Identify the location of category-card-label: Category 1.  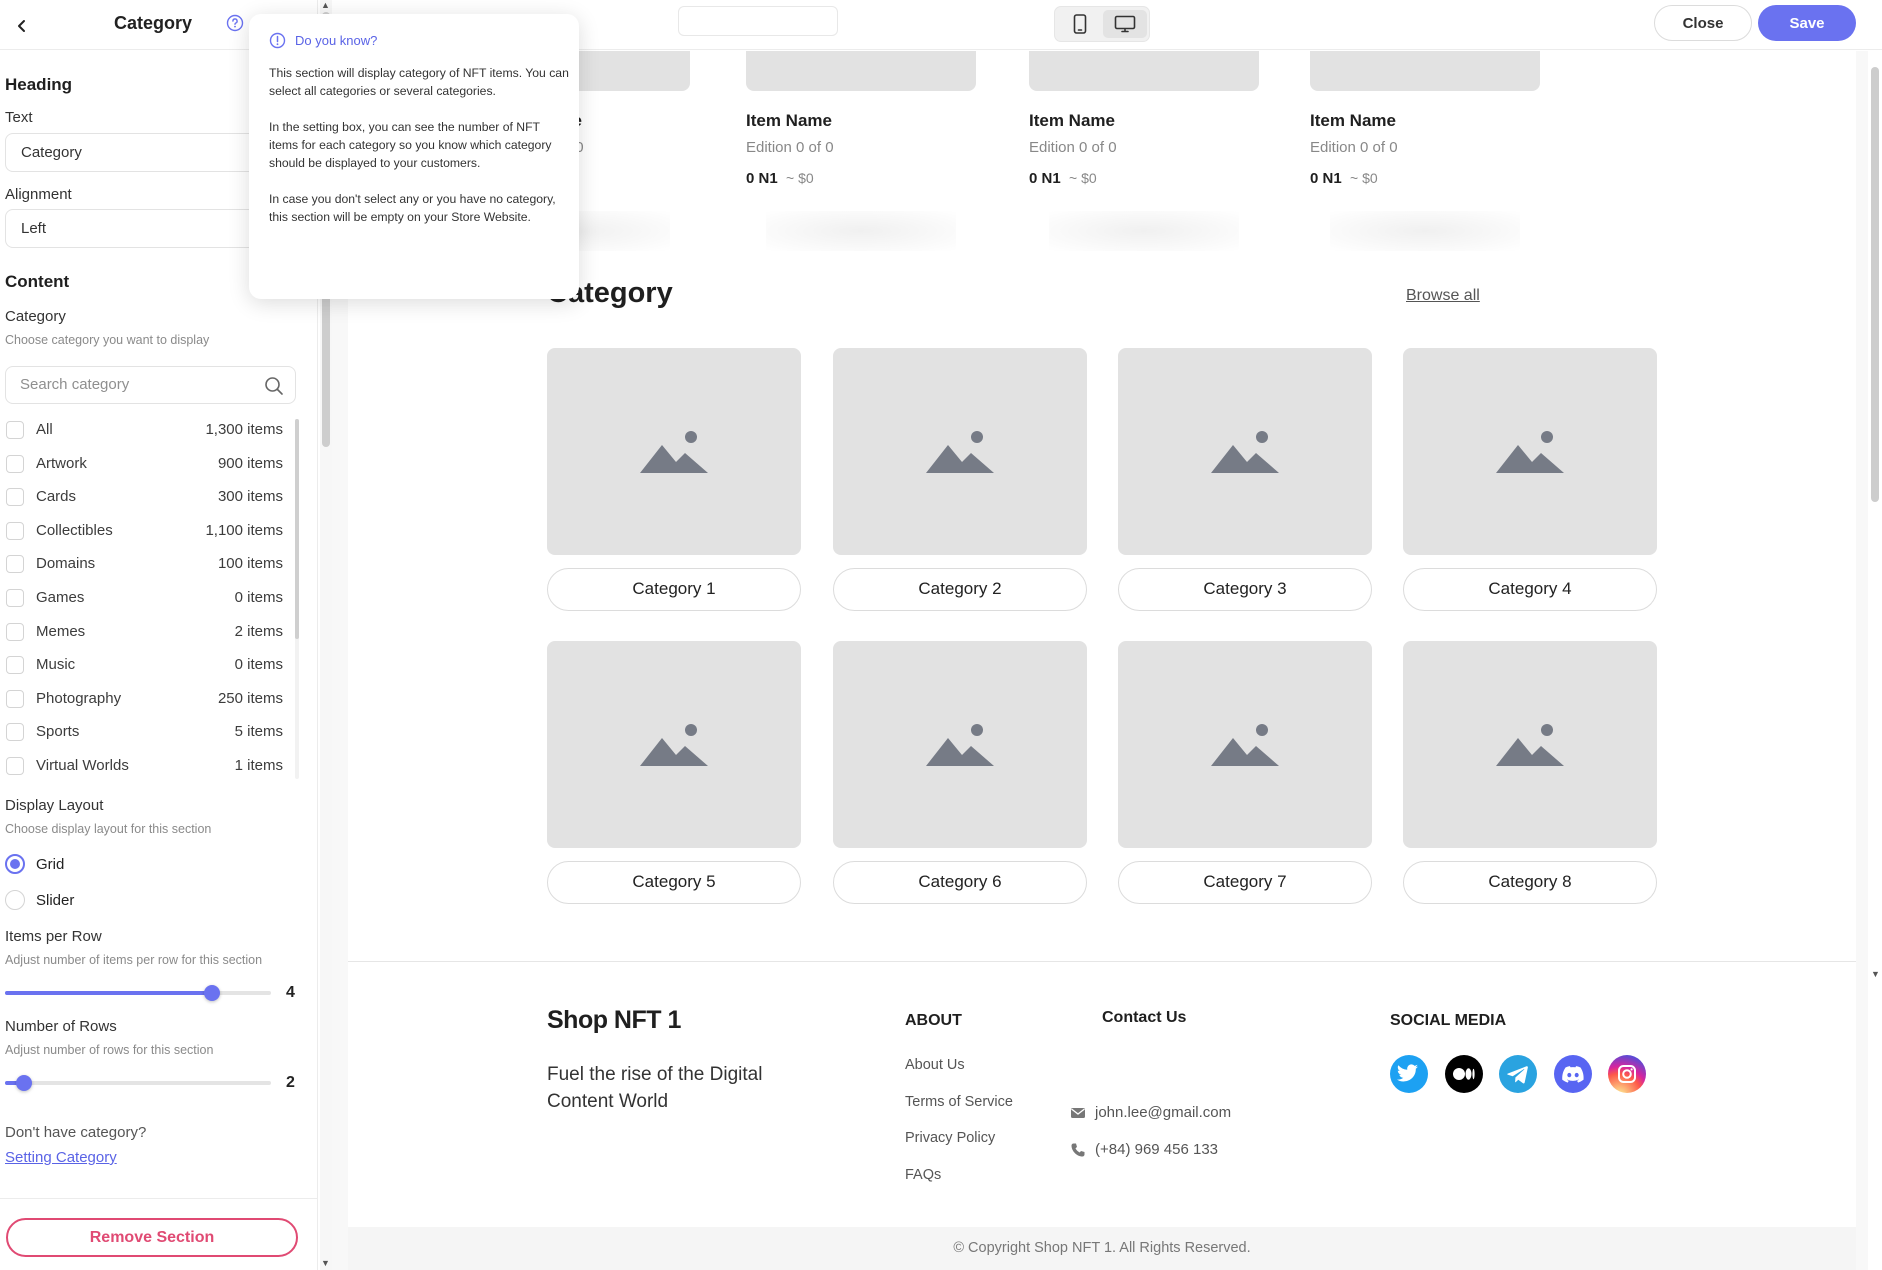
(674, 589).